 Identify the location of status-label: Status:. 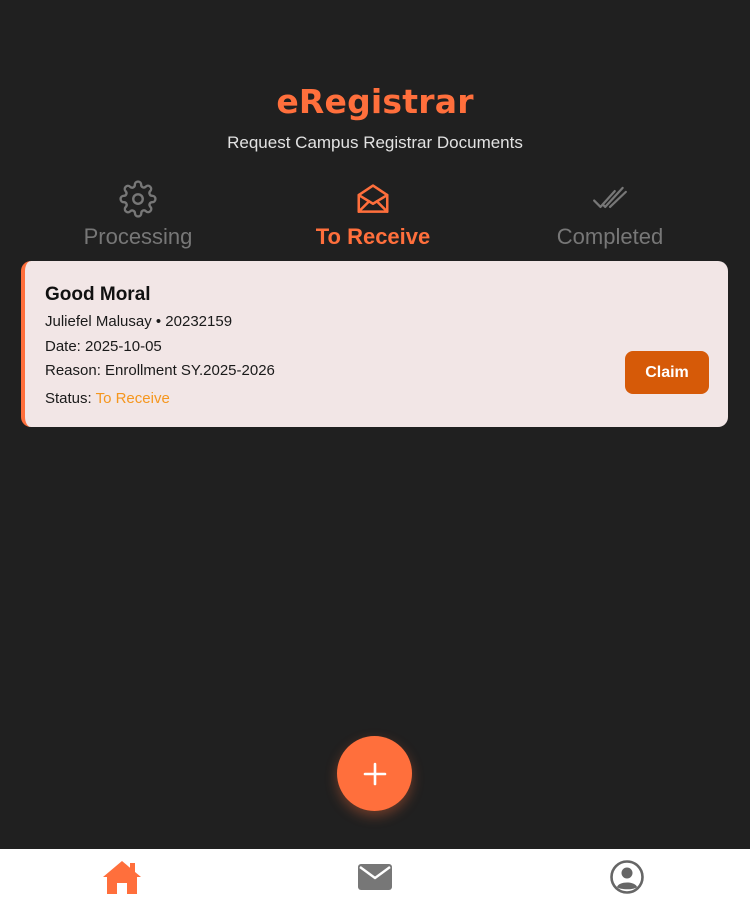
(70, 398).